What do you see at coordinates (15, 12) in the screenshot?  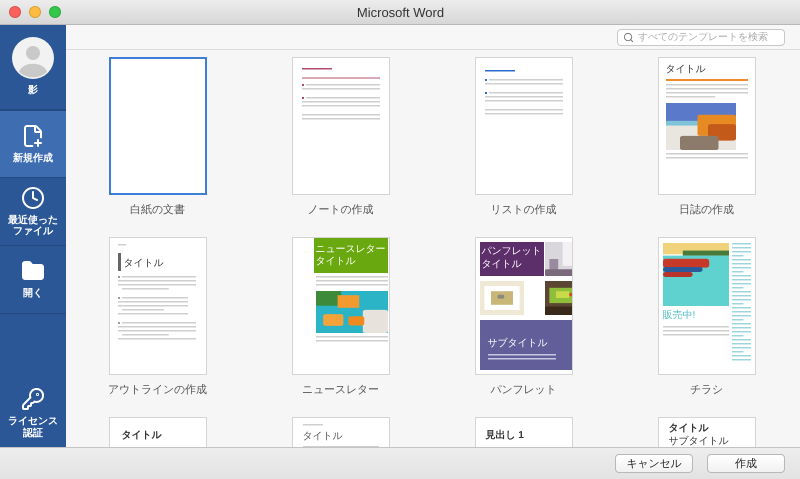 I see `close-icon` at bounding box center [15, 12].